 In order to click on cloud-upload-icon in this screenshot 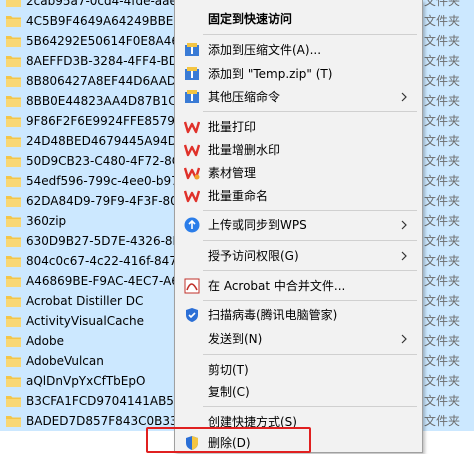, I will do `click(192, 225)`.